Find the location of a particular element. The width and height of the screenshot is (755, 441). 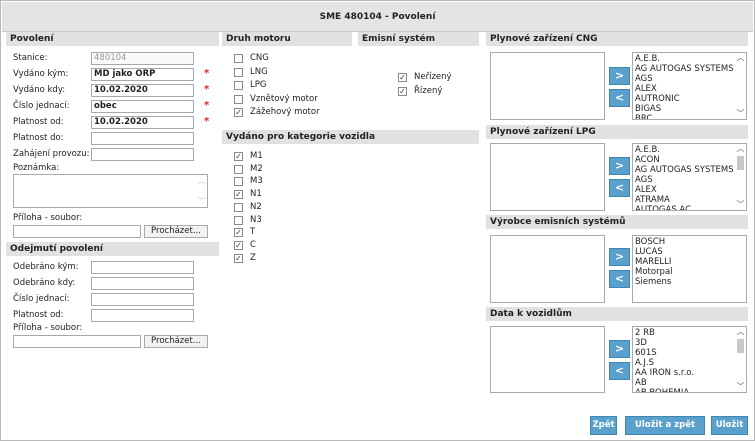

back-button: Zpět is located at coordinates (603, 425).